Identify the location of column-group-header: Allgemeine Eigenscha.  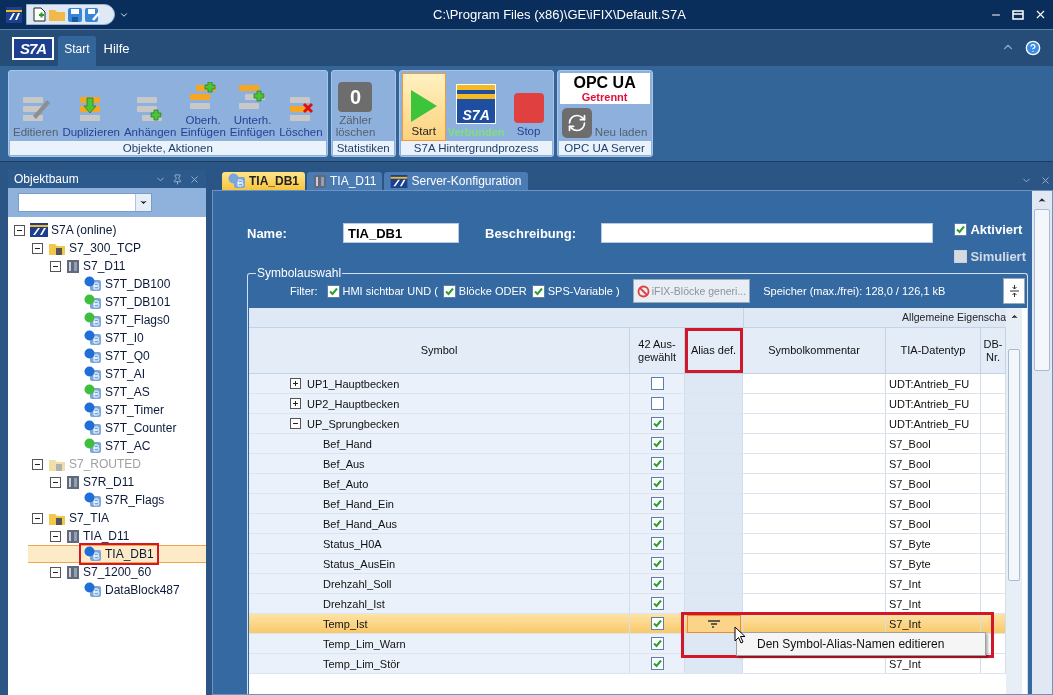
(953, 317).